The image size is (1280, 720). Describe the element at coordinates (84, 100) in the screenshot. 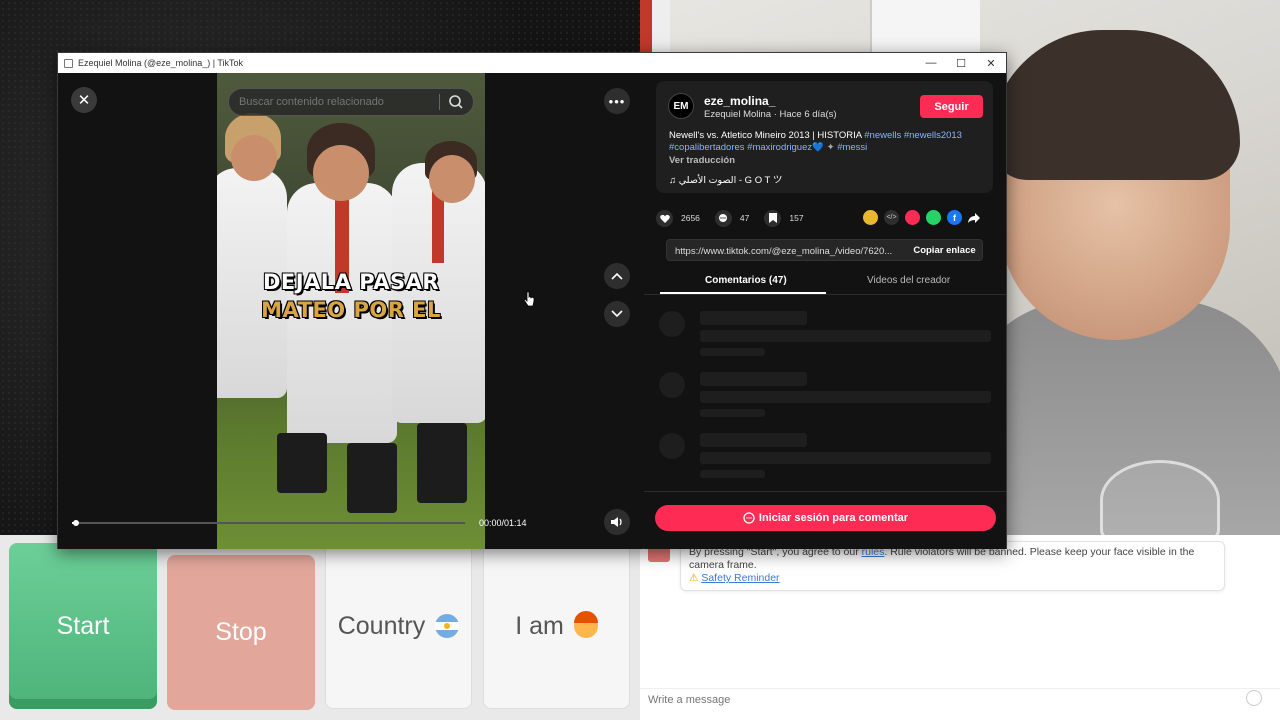

I see `close-player-button: ✕` at that location.